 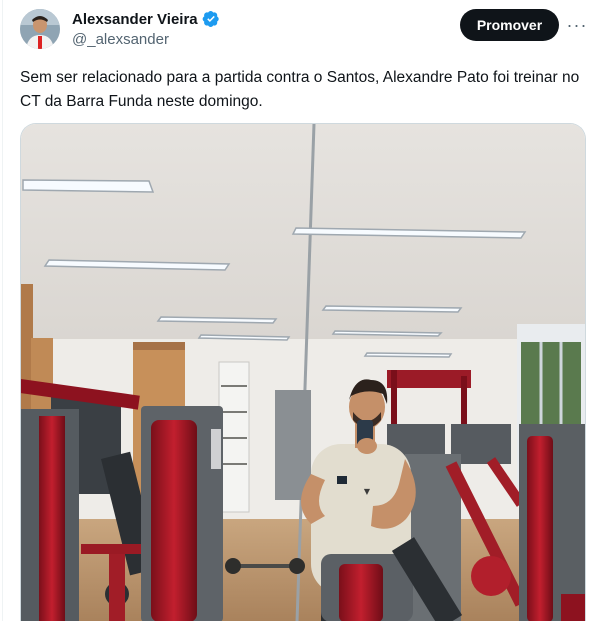 I want to click on more-horizontal-icon: ···, so click(x=577, y=25).